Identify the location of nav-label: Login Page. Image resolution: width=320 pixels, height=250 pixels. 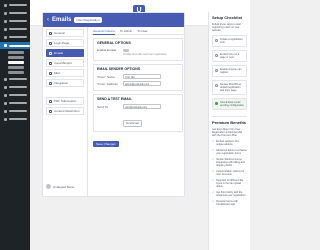
(62, 43).